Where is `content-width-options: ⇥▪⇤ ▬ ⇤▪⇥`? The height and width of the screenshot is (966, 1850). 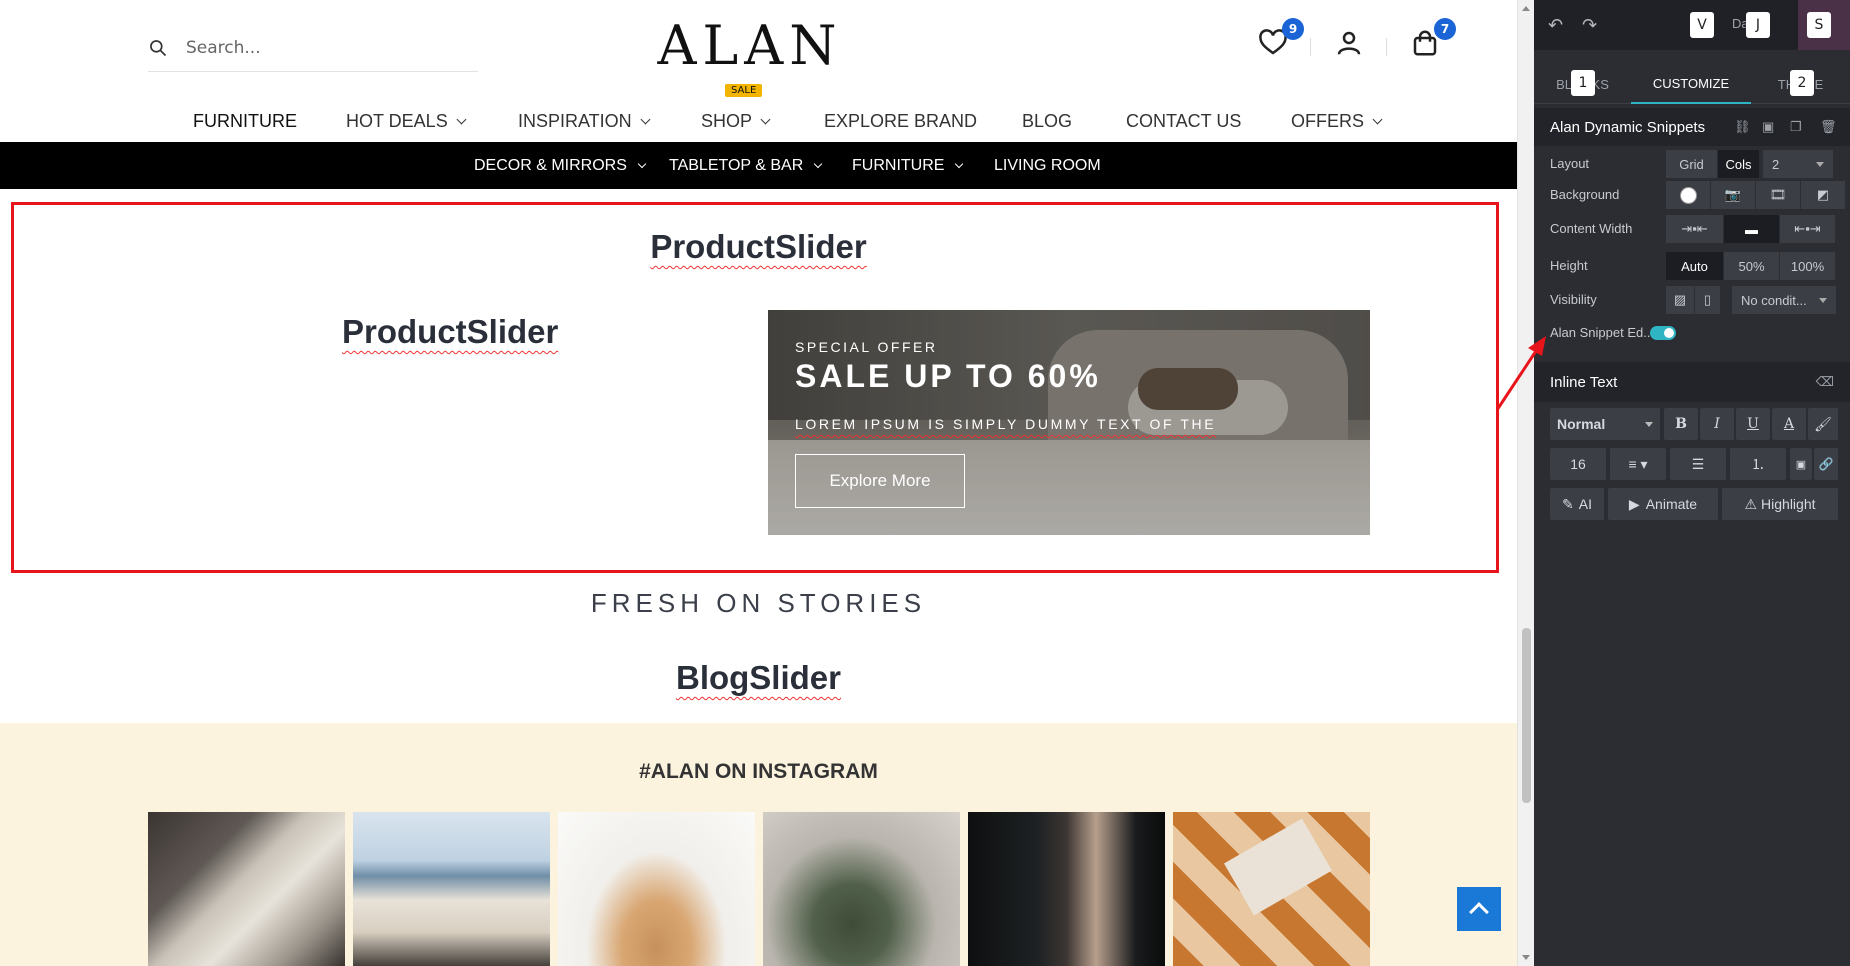 content-width-options: ⇥▪⇤ ▬ ⇤▪⇥ is located at coordinates (1751, 229).